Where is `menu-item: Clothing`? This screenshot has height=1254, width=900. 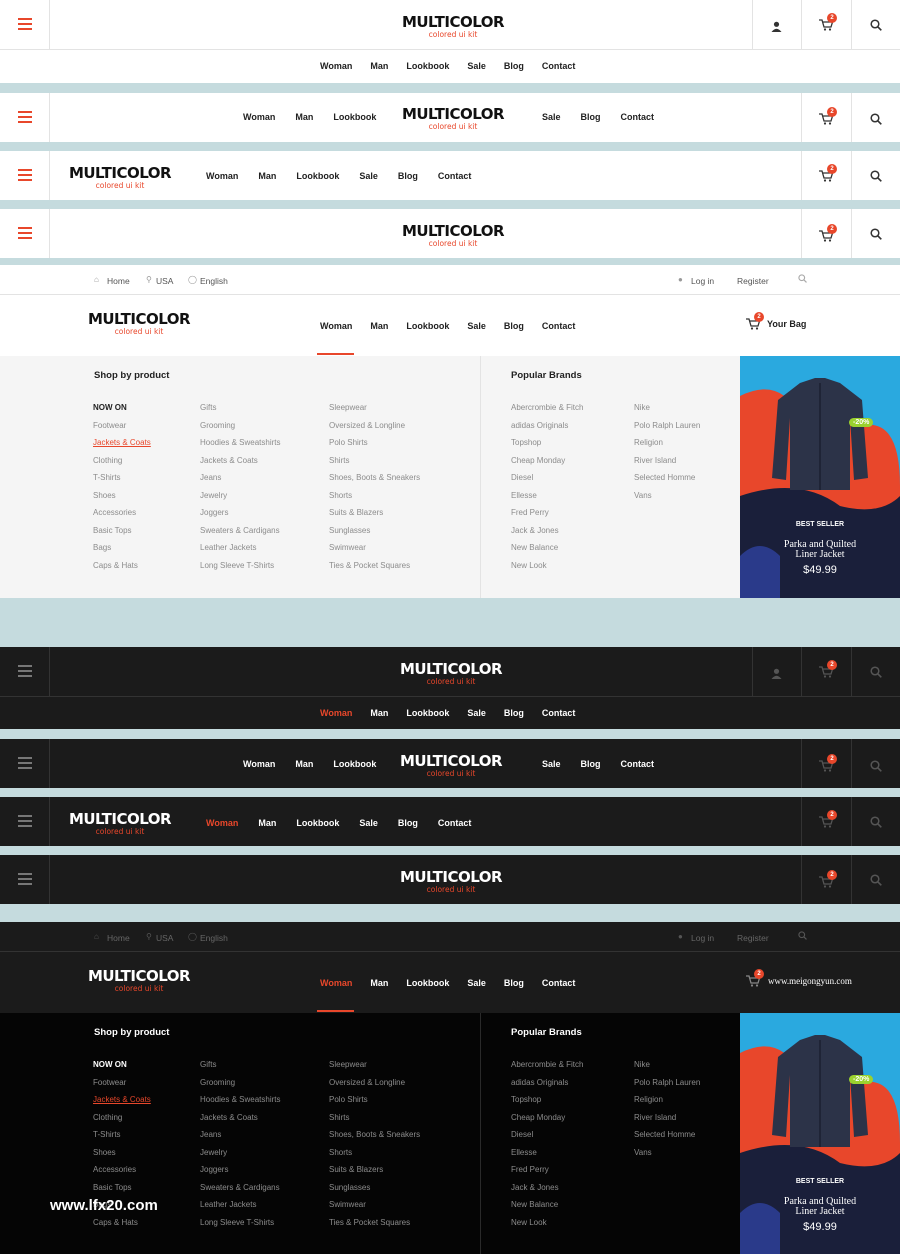 menu-item: Clothing is located at coordinates (122, 1118).